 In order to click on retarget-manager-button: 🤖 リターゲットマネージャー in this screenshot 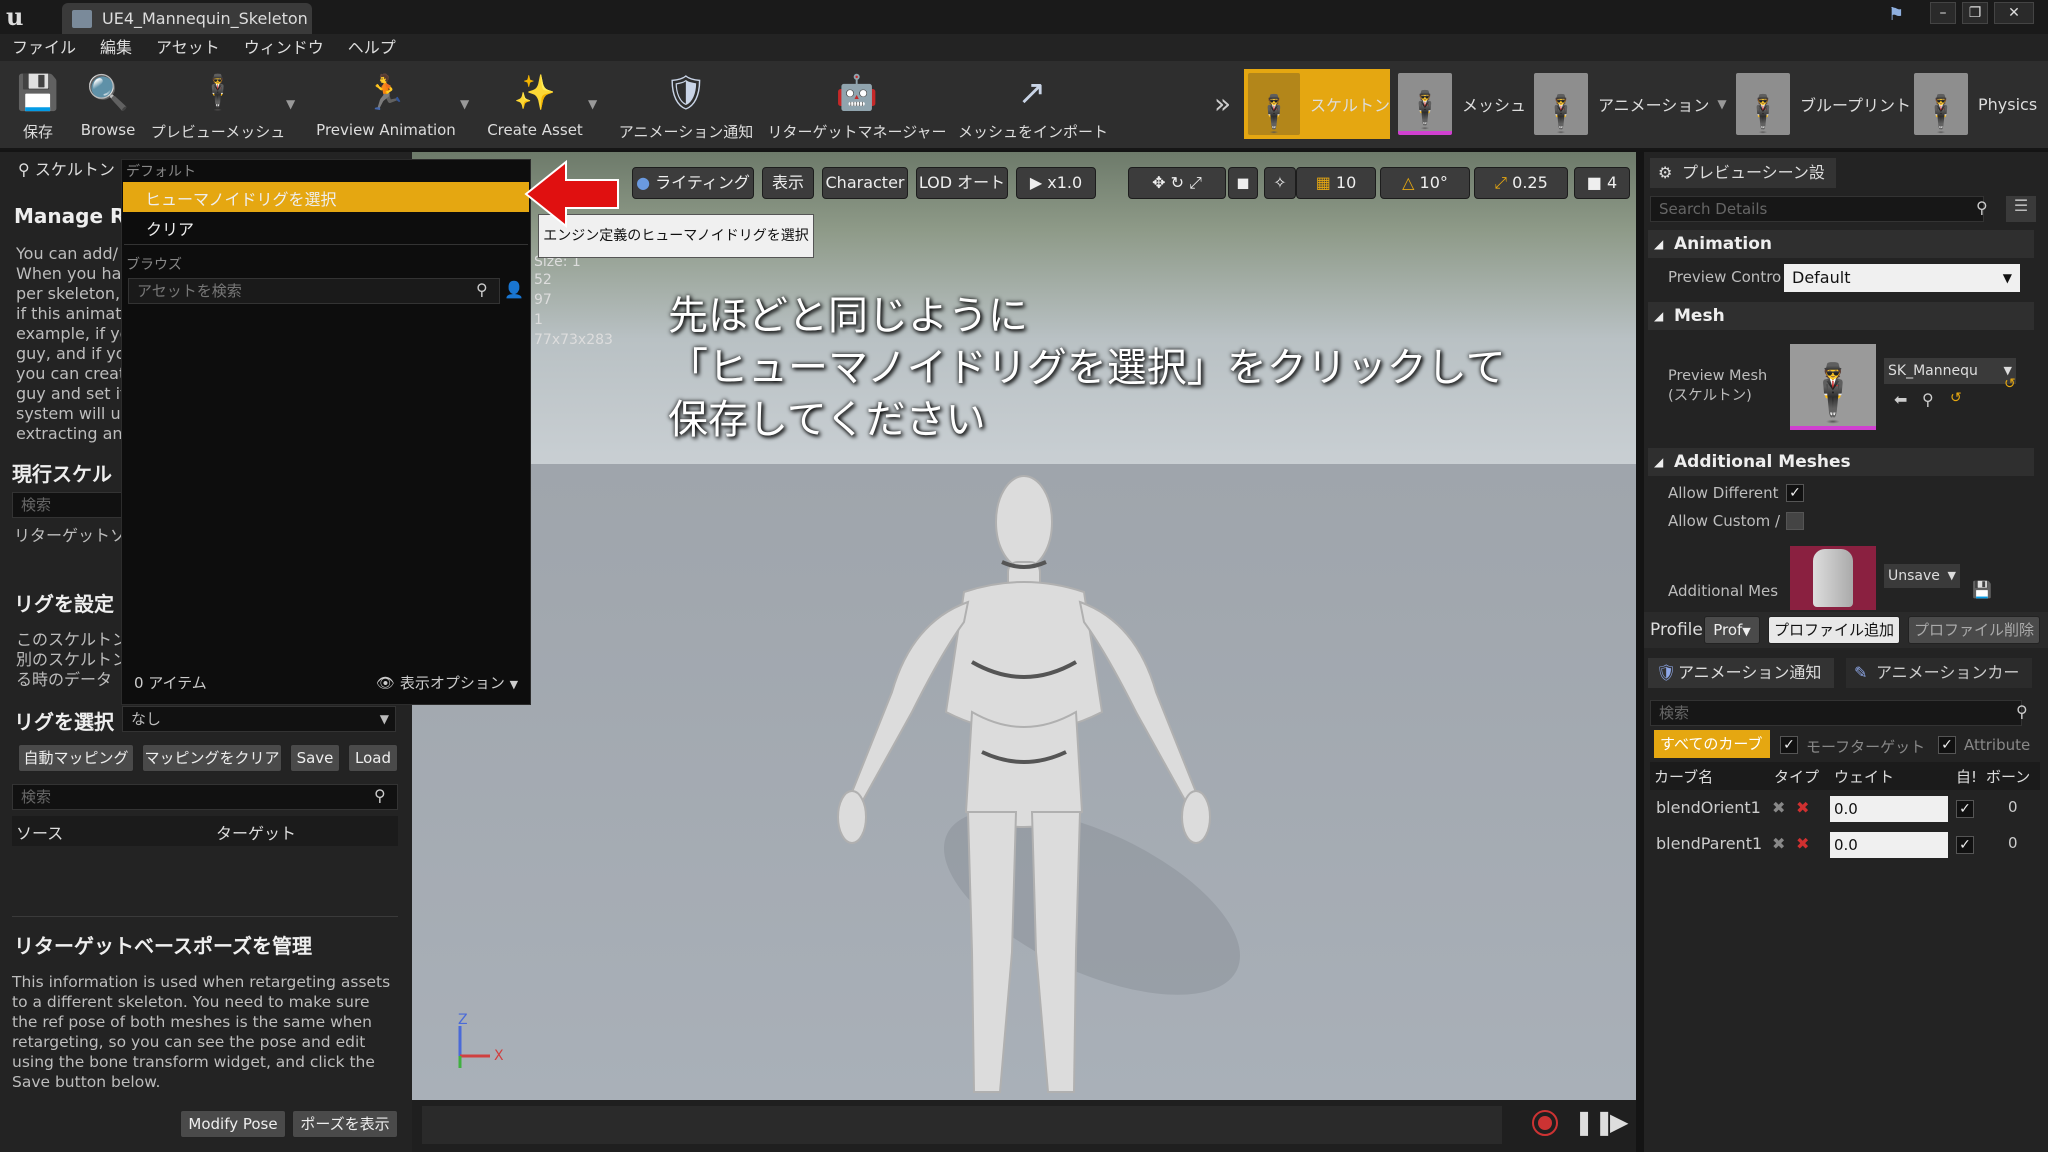, I will do `click(857, 107)`.